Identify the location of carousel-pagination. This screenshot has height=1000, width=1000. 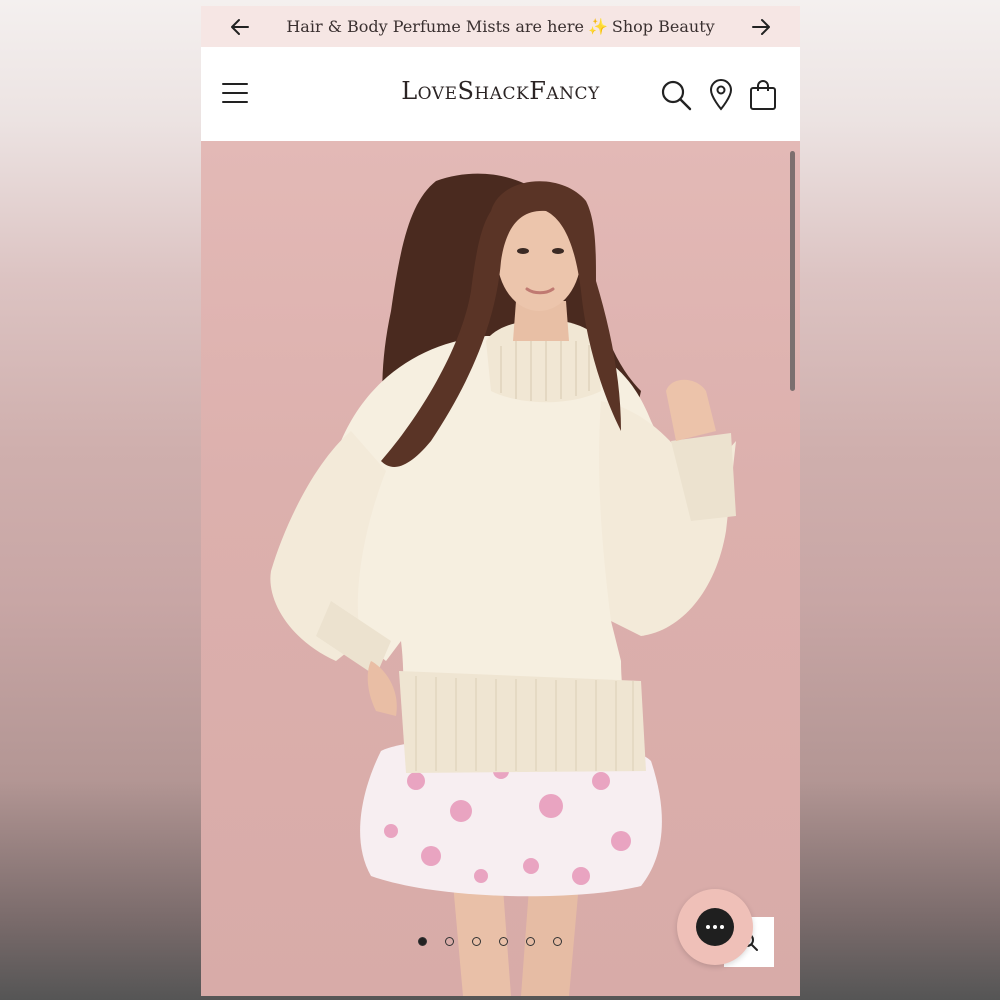
(490, 941).